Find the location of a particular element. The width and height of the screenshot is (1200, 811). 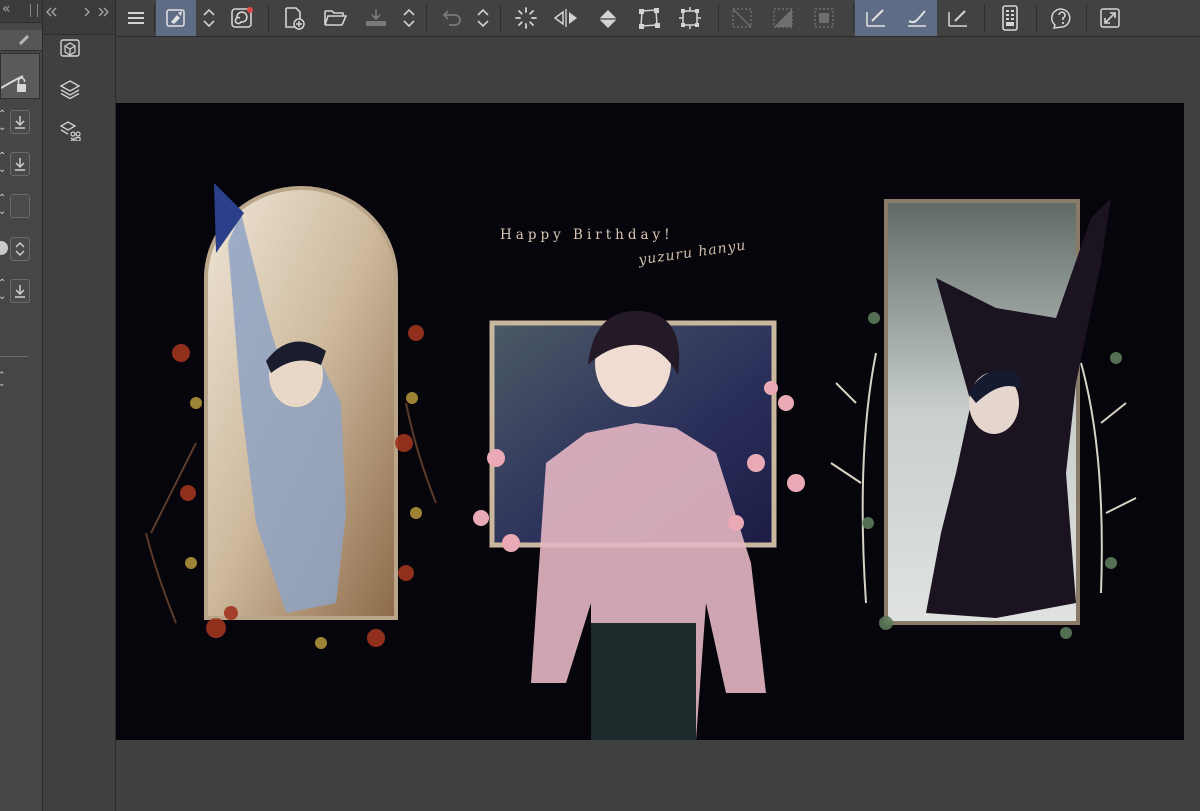

ruler-edit-icon is located at coordinates (957, 18).